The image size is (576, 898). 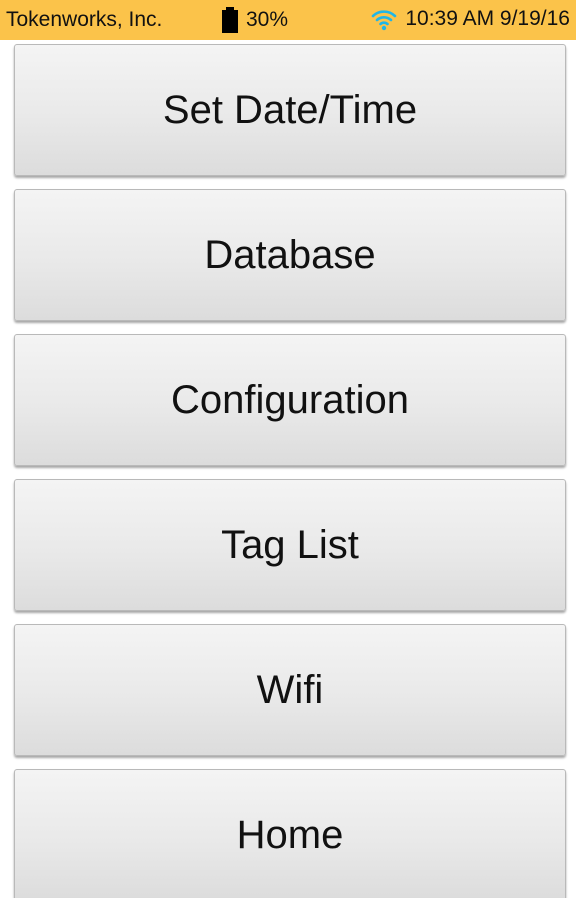 What do you see at coordinates (290, 110) in the screenshot?
I see `set-date-time-button: Set Date/Time` at bounding box center [290, 110].